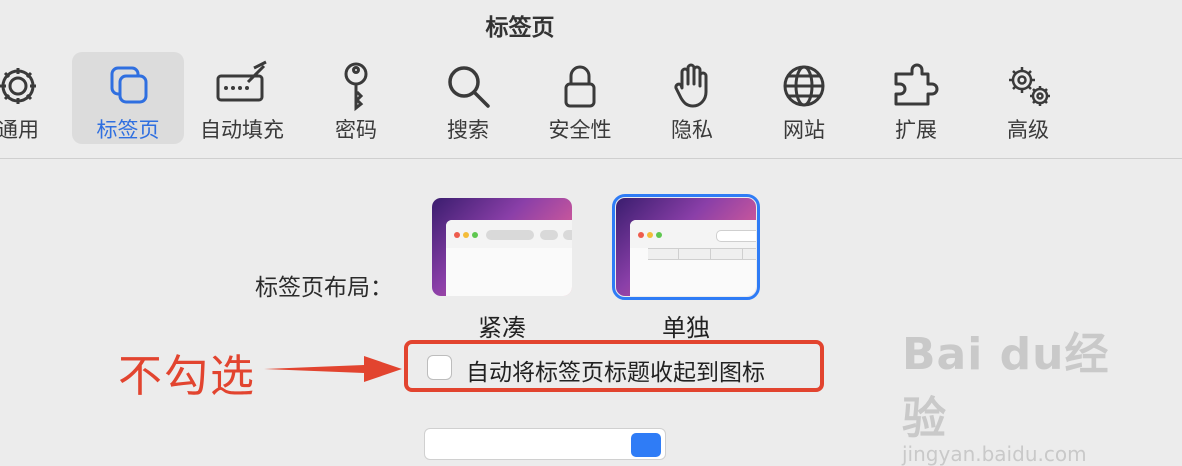  I want to click on tab-search: 搜索, so click(468, 98).